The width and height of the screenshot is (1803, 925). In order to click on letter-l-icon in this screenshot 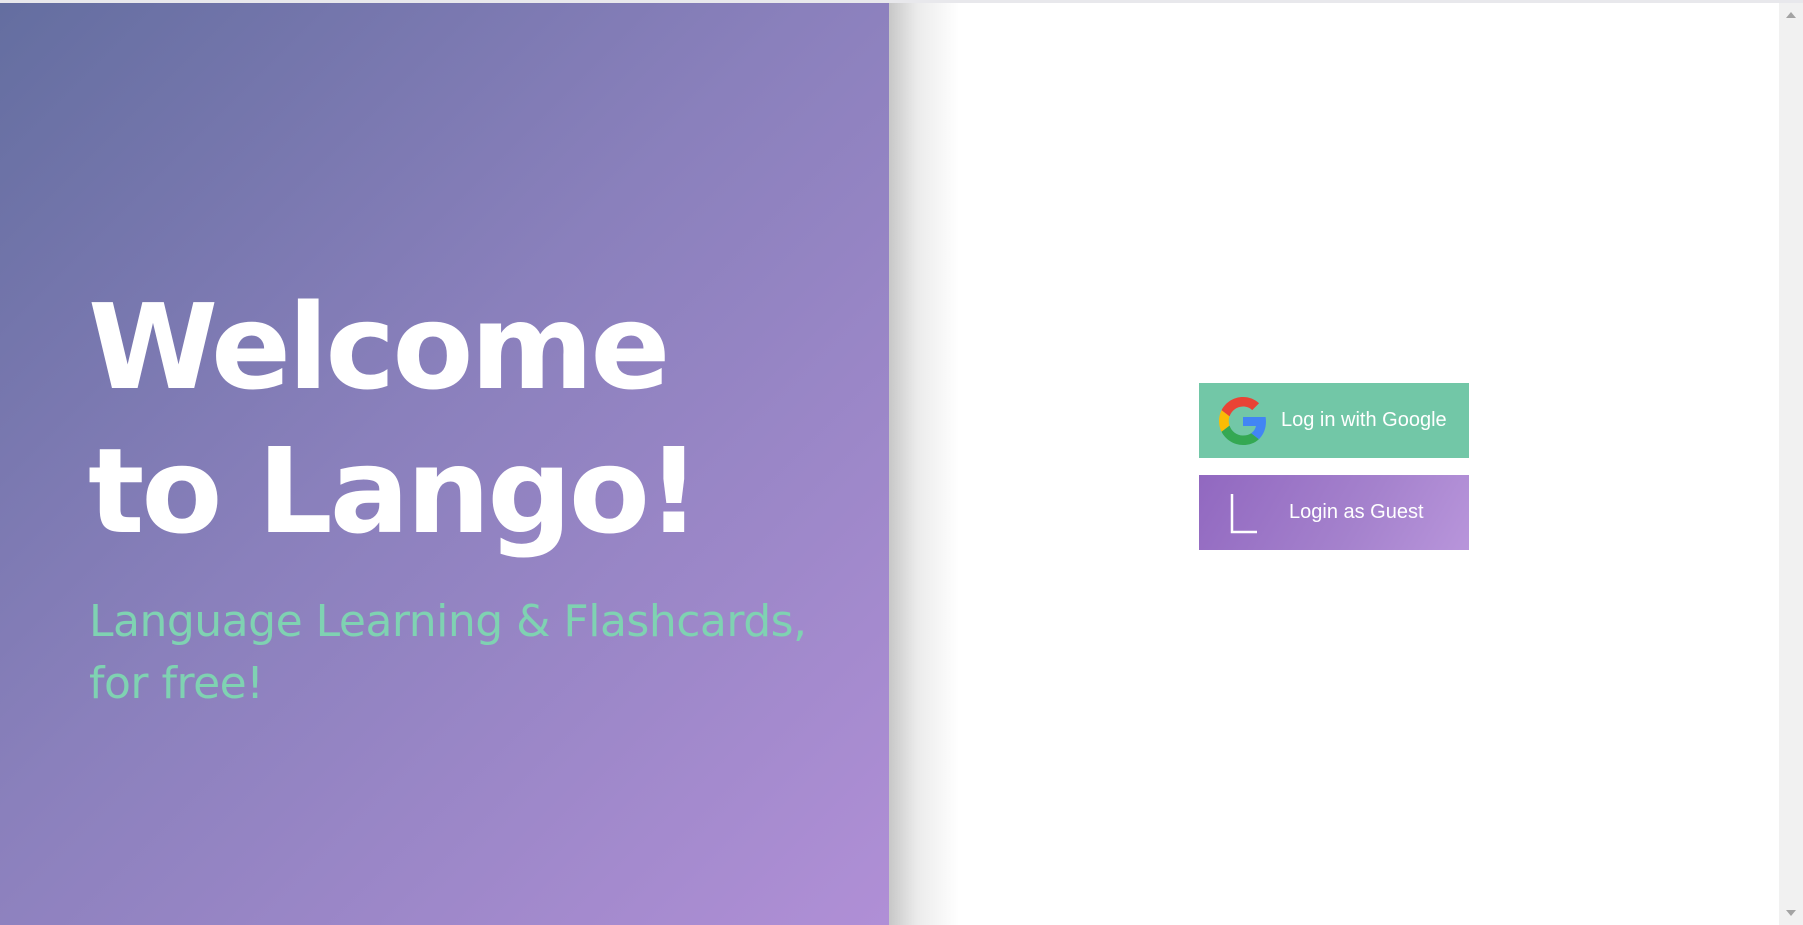, I will do `click(1243, 513)`.